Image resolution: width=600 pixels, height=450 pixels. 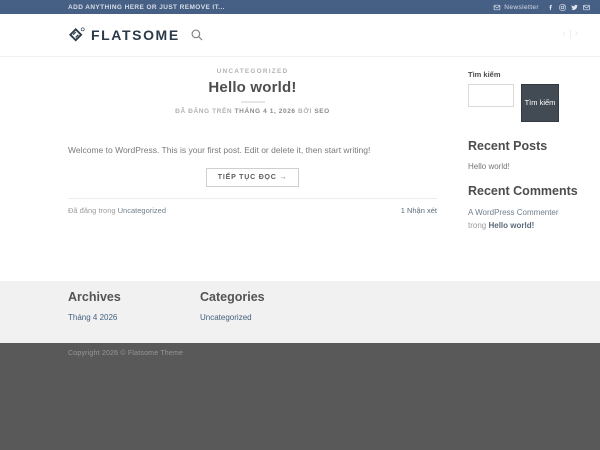 What do you see at coordinates (508, 146) in the screenshot?
I see `recent-posts-title: Recent Posts` at bounding box center [508, 146].